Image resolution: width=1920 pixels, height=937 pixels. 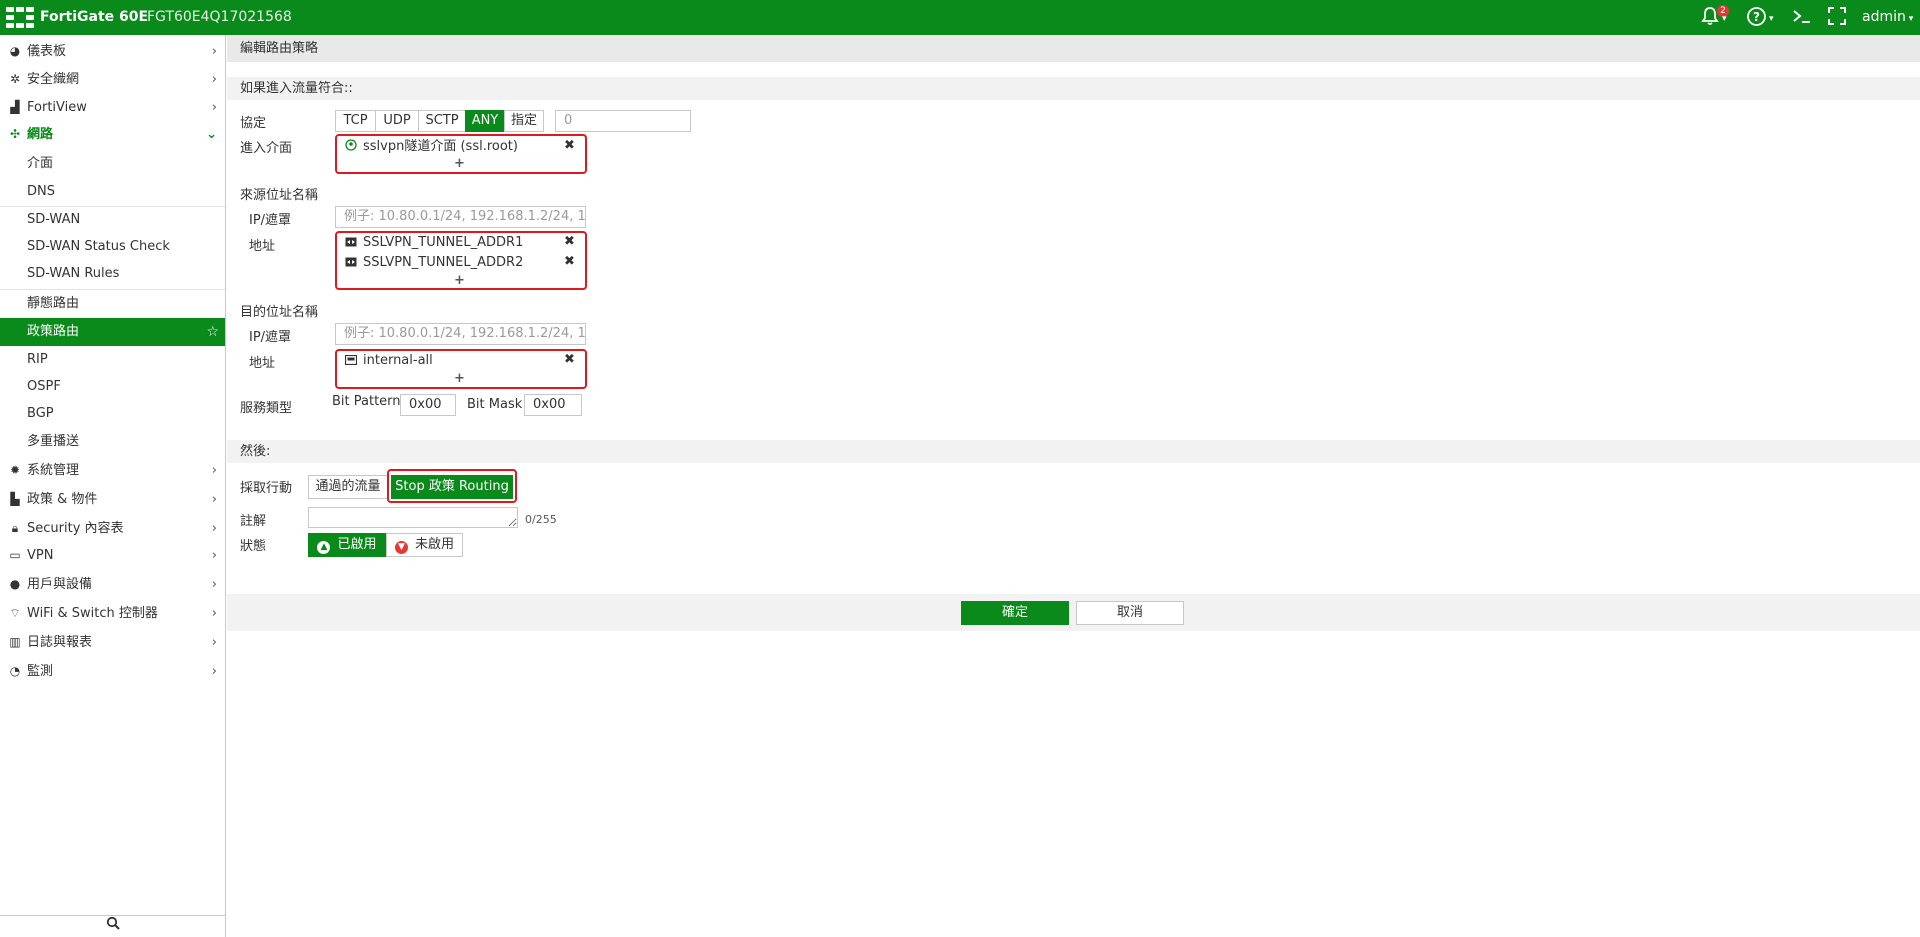 What do you see at coordinates (112, 671) in the screenshot?
I see `sidebar-item-monitor: ◔ 監測 ›` at bounding box center [112, 671].